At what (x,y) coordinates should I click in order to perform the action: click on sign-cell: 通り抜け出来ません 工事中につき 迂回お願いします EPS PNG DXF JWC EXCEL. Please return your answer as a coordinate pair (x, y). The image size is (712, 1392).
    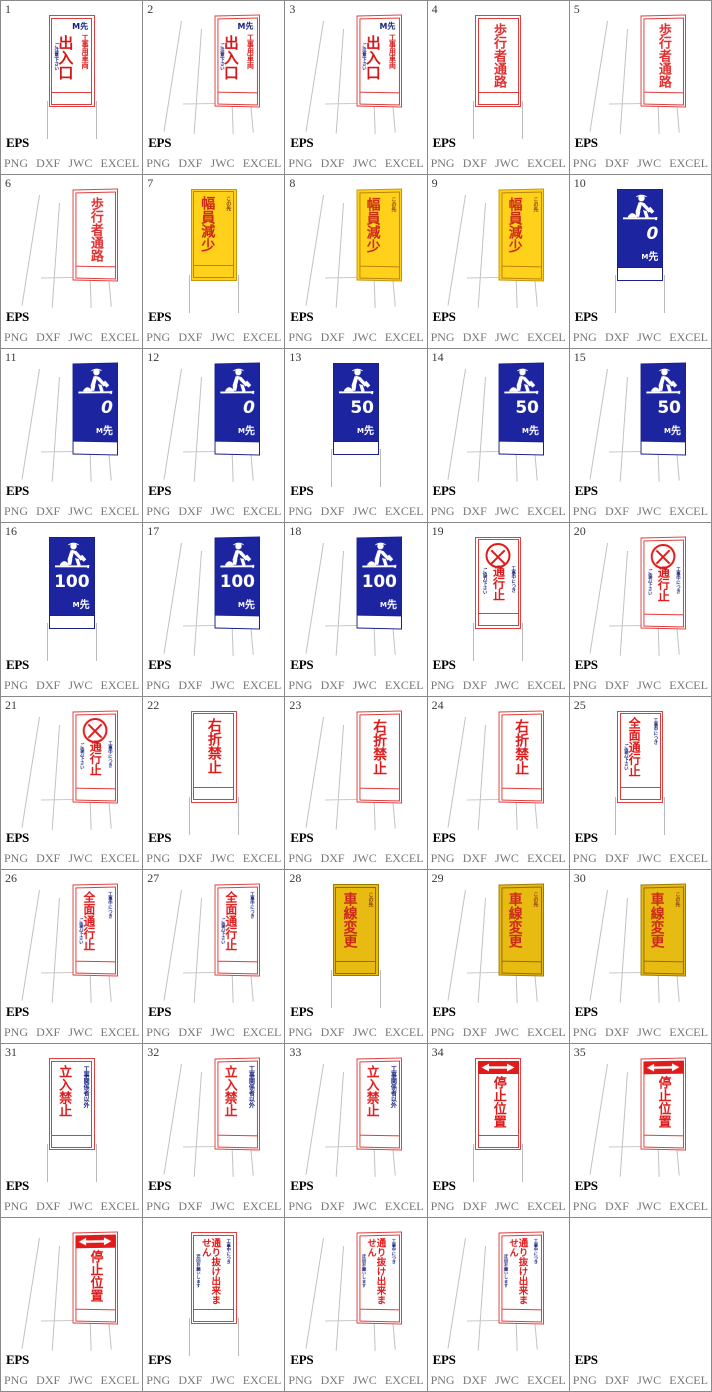
    Looking at the image, I should click on (356, 1305).